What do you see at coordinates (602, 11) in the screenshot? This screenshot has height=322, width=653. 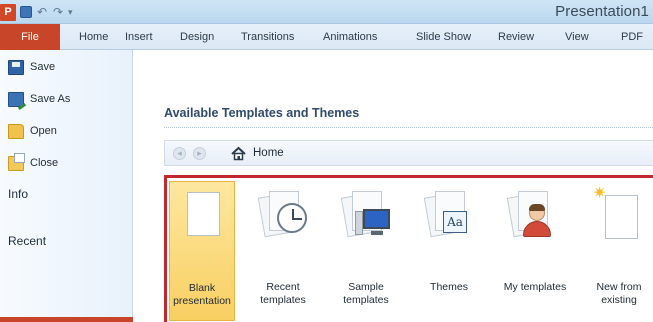 I see `window-title: Presentation1` at bounding box center [602, 11].